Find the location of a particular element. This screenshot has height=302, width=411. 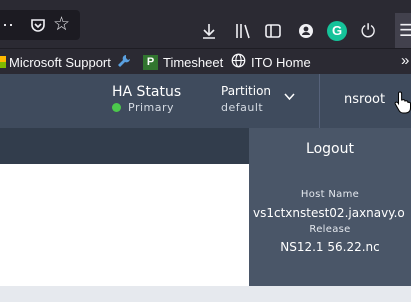

release-value: NS12.1 56.22.nc is located at coordinates (330, 247).